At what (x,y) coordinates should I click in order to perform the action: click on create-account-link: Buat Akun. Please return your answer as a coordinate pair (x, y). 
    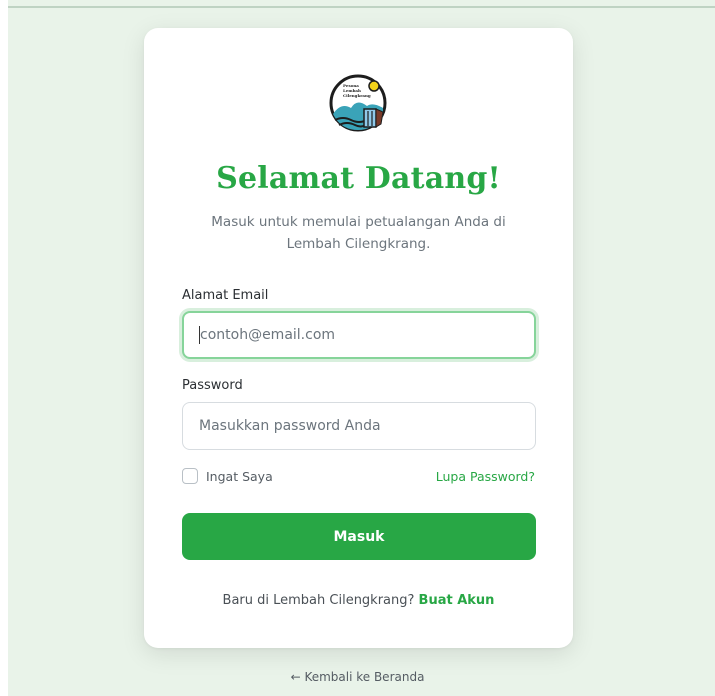
    Looking at the image, I should click on (457, 600).